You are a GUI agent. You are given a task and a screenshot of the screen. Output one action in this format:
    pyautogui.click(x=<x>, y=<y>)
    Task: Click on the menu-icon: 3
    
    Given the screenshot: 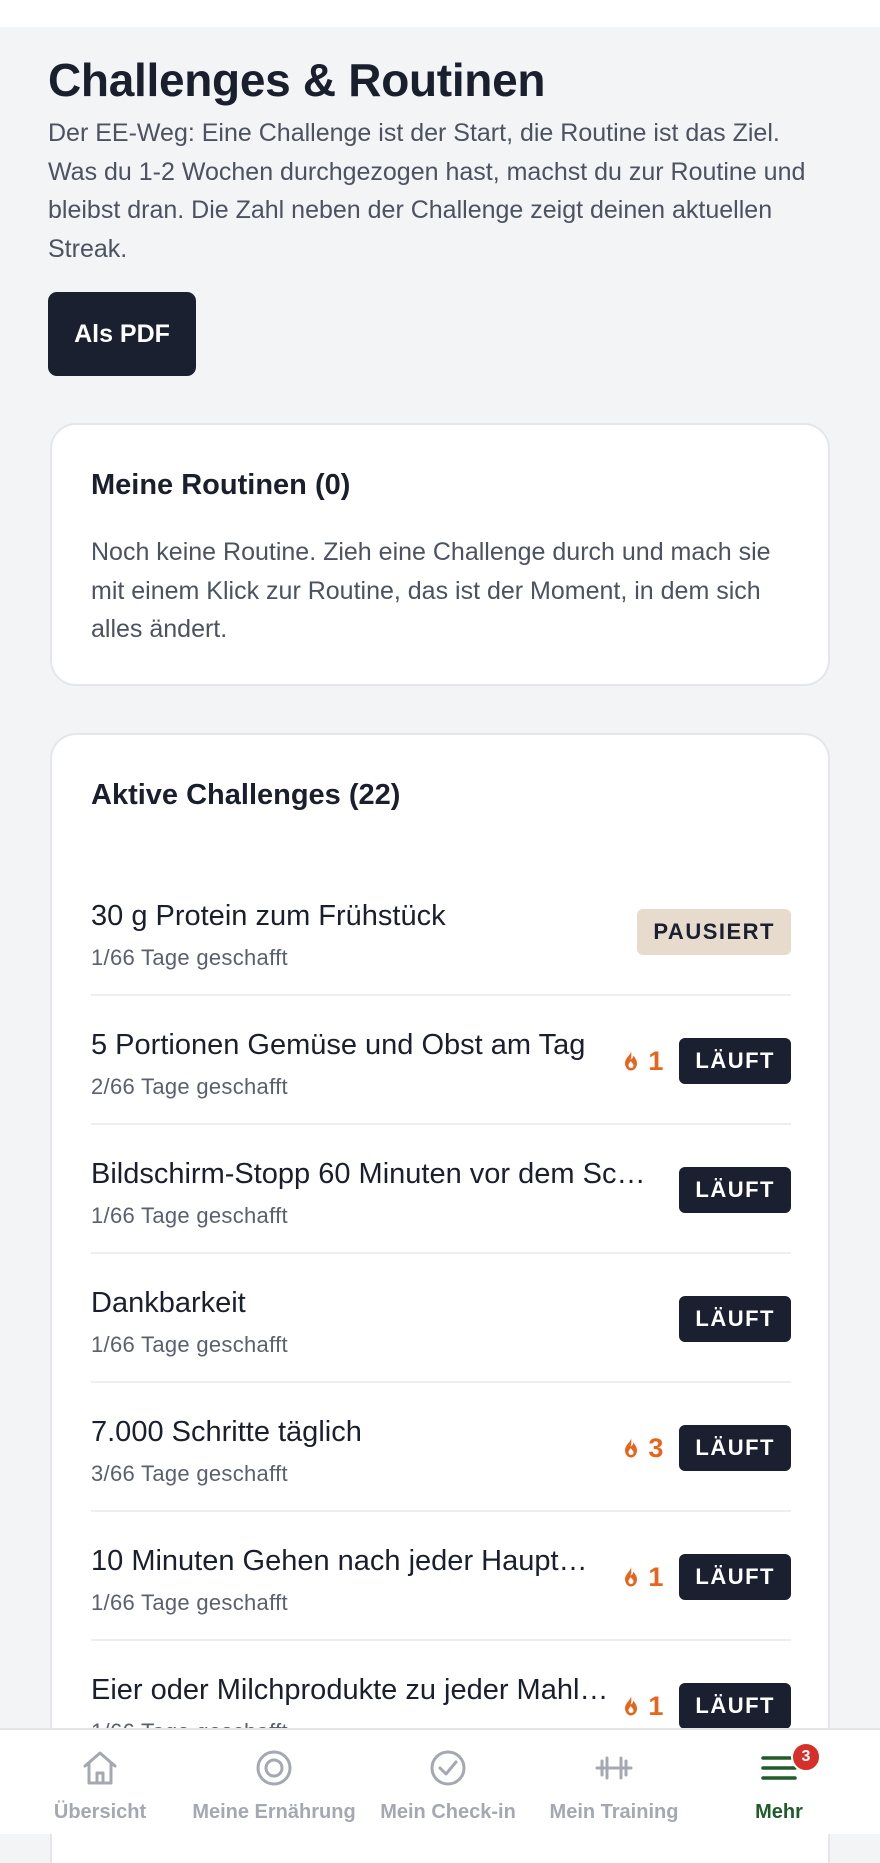 What is the action you would take?
    pyautogui.click(x=790, y=1765)
    